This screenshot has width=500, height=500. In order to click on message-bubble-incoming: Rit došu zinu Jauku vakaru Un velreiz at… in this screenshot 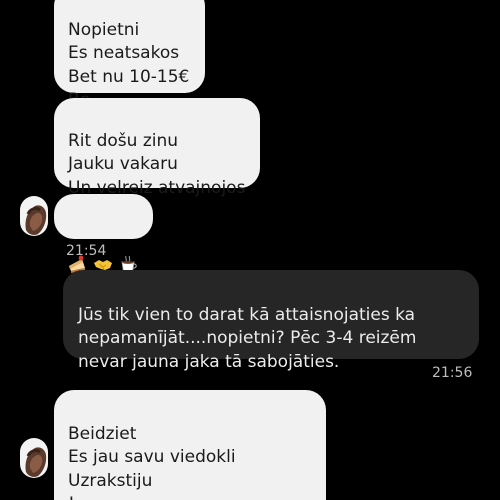, I will do `click(157, 148)`.